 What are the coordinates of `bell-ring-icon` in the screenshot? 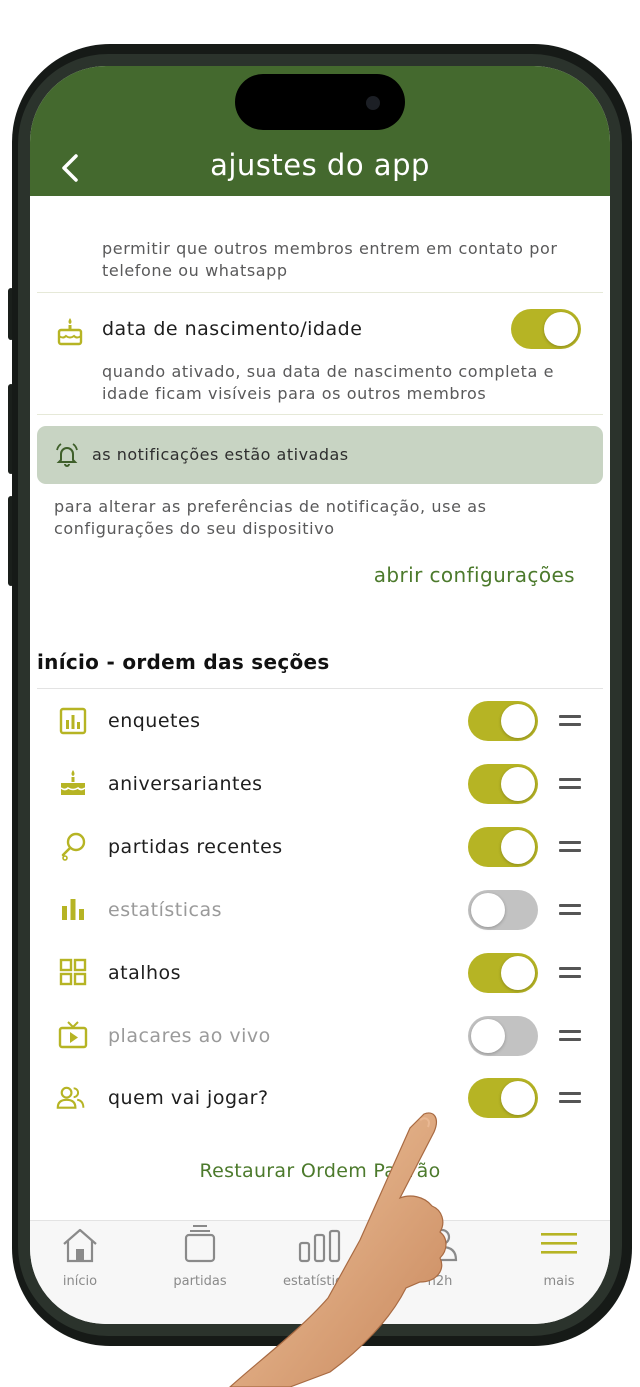 It's located at (67, 455).